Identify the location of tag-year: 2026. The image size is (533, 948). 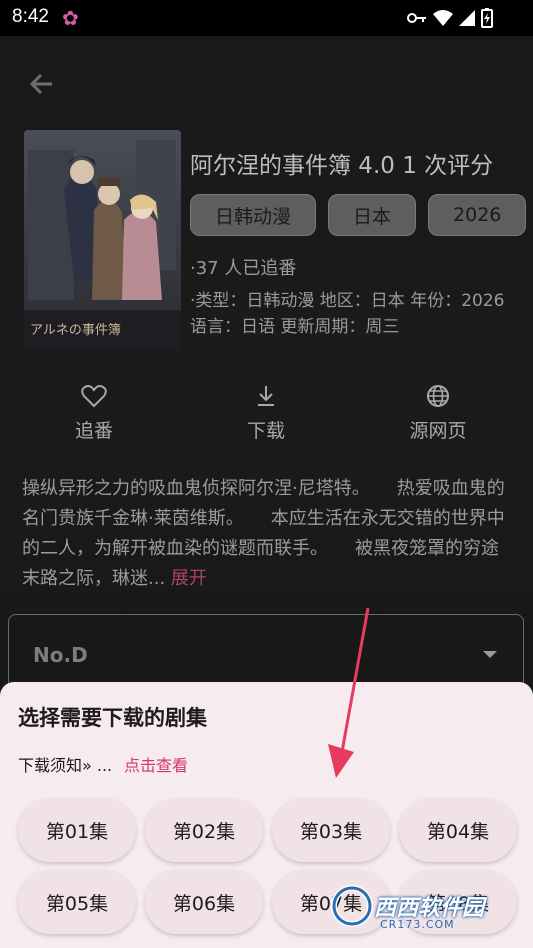
(477, 215).